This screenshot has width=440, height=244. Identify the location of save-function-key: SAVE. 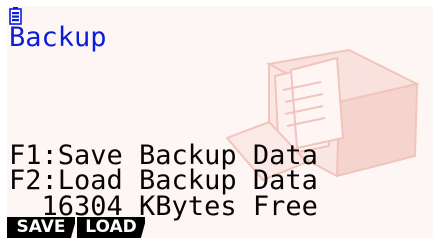
(41, 227).